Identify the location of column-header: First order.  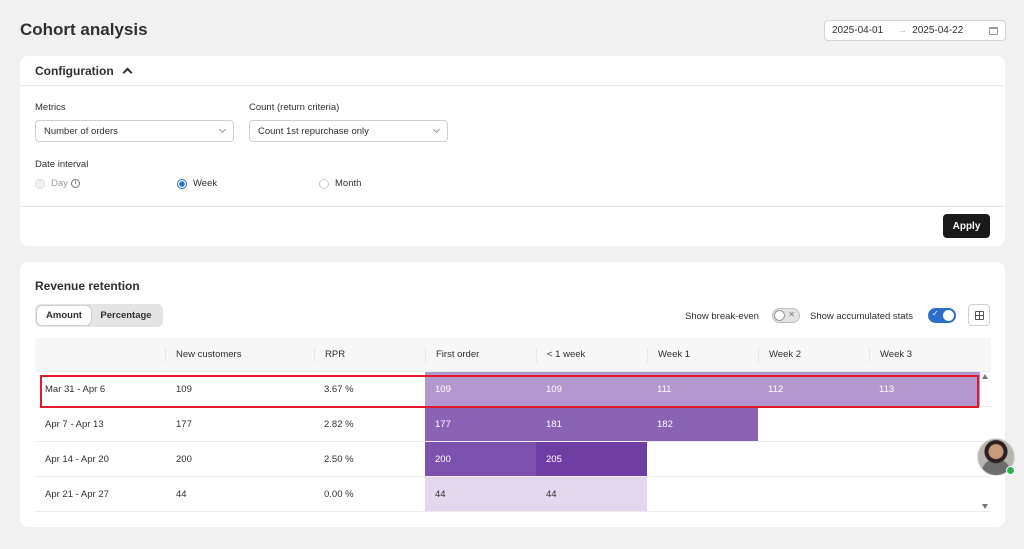
(480, 354).